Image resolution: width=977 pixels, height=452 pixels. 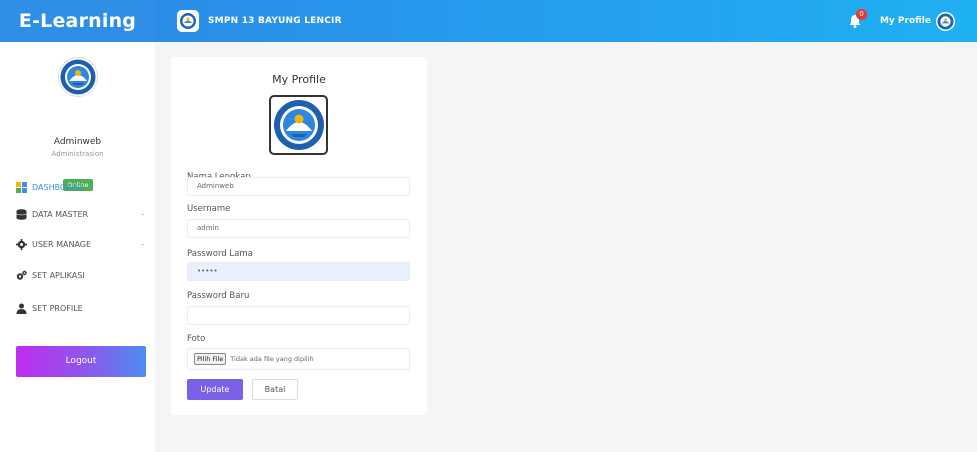 What do you see at coordinates (58, 187) in the screenshot?
I see `sidebar-item-label: DASHBOARD` at bounding box center [58, 187].